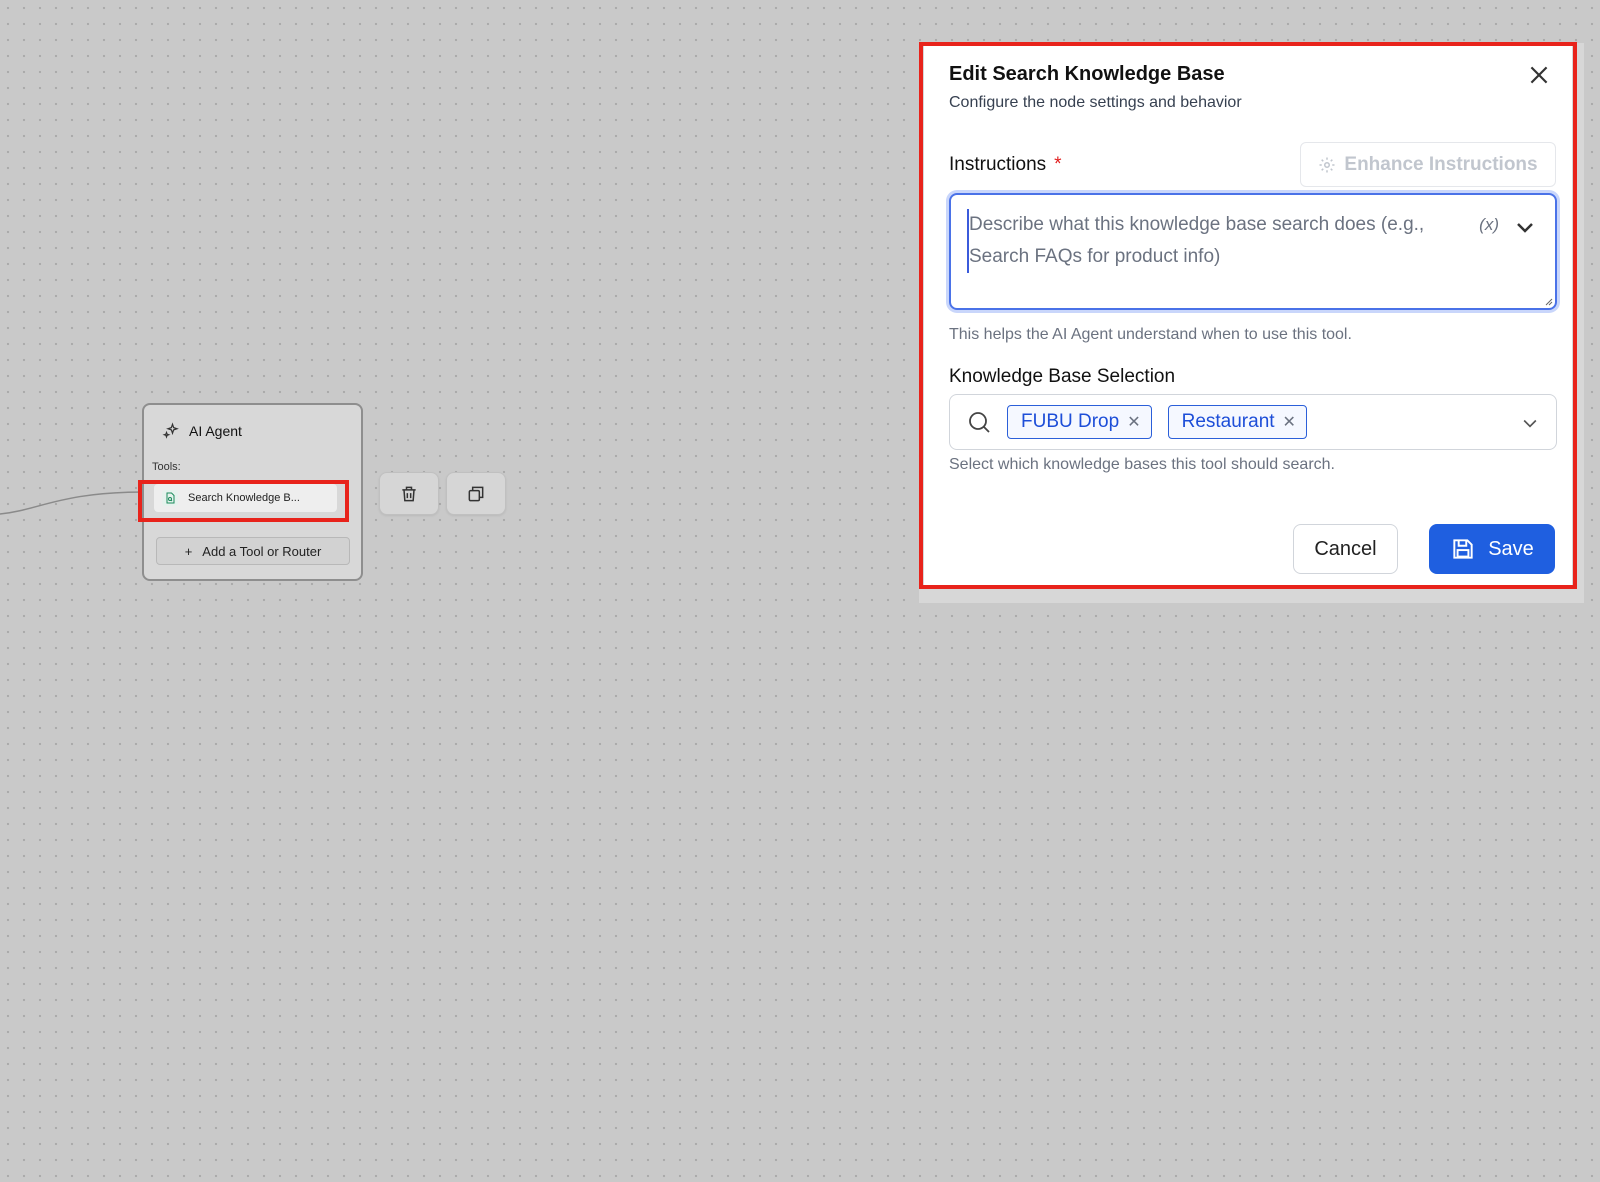 The image size is (1600, 1182). What do you see at coordinates (74, 502) in the screenshot?
I see `connection-edge` at bounding box center [74, 502].